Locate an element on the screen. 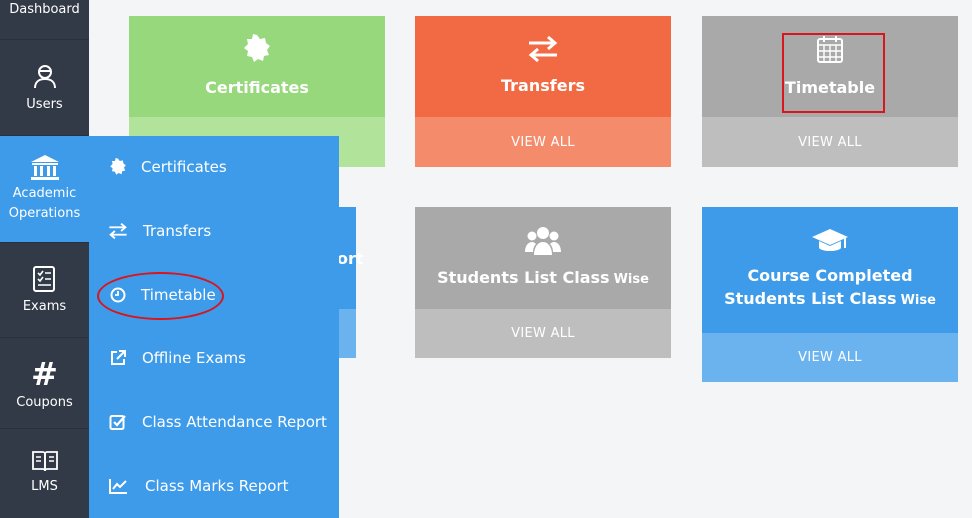 This screenshot has height=518, width=972. sidebar-item-lms: LMS is located at coordinates (44, 473).